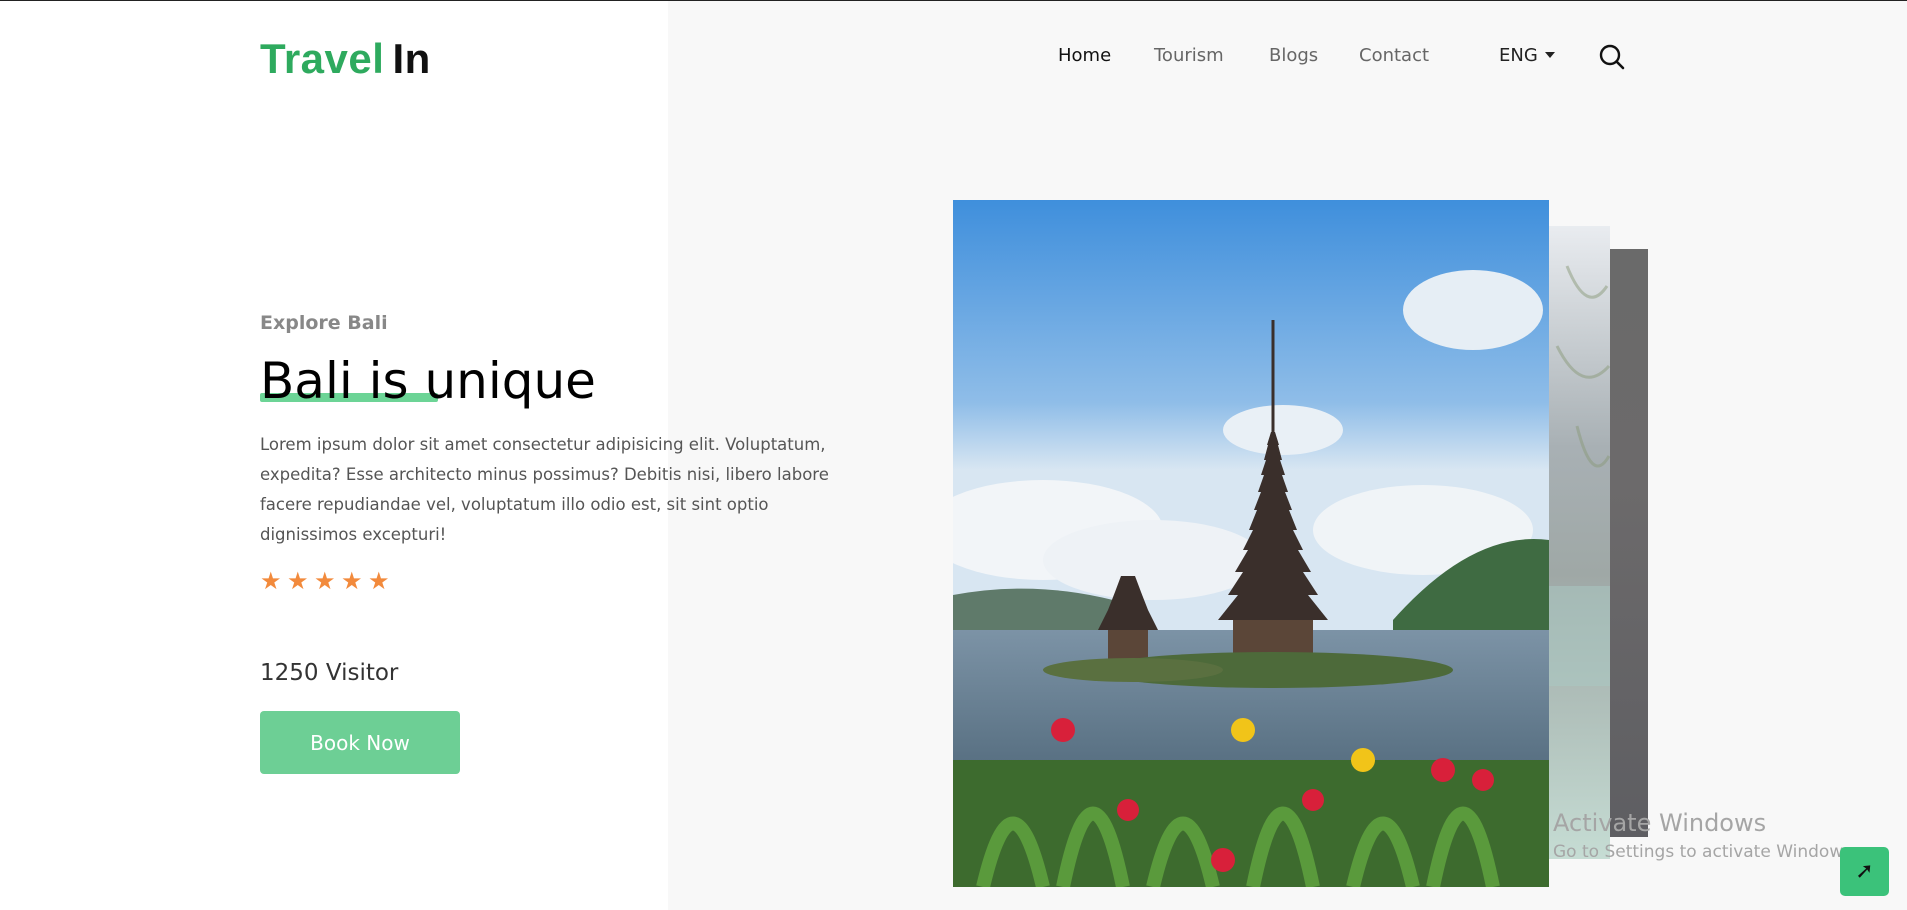  I want to click on visitor-count: 1250 Visitor, so click(329, 673).